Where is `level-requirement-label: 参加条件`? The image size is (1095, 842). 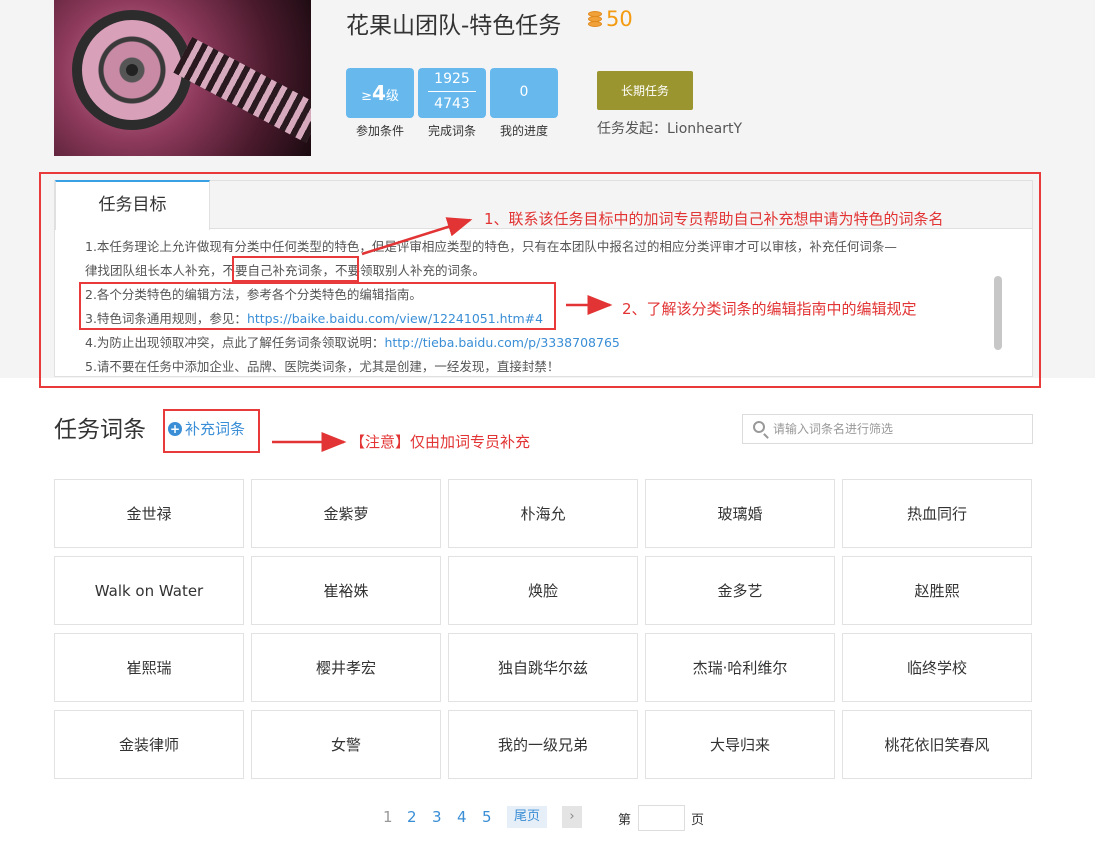
level-requirement-label: 参加条件 is located at coordinates (379, 131).